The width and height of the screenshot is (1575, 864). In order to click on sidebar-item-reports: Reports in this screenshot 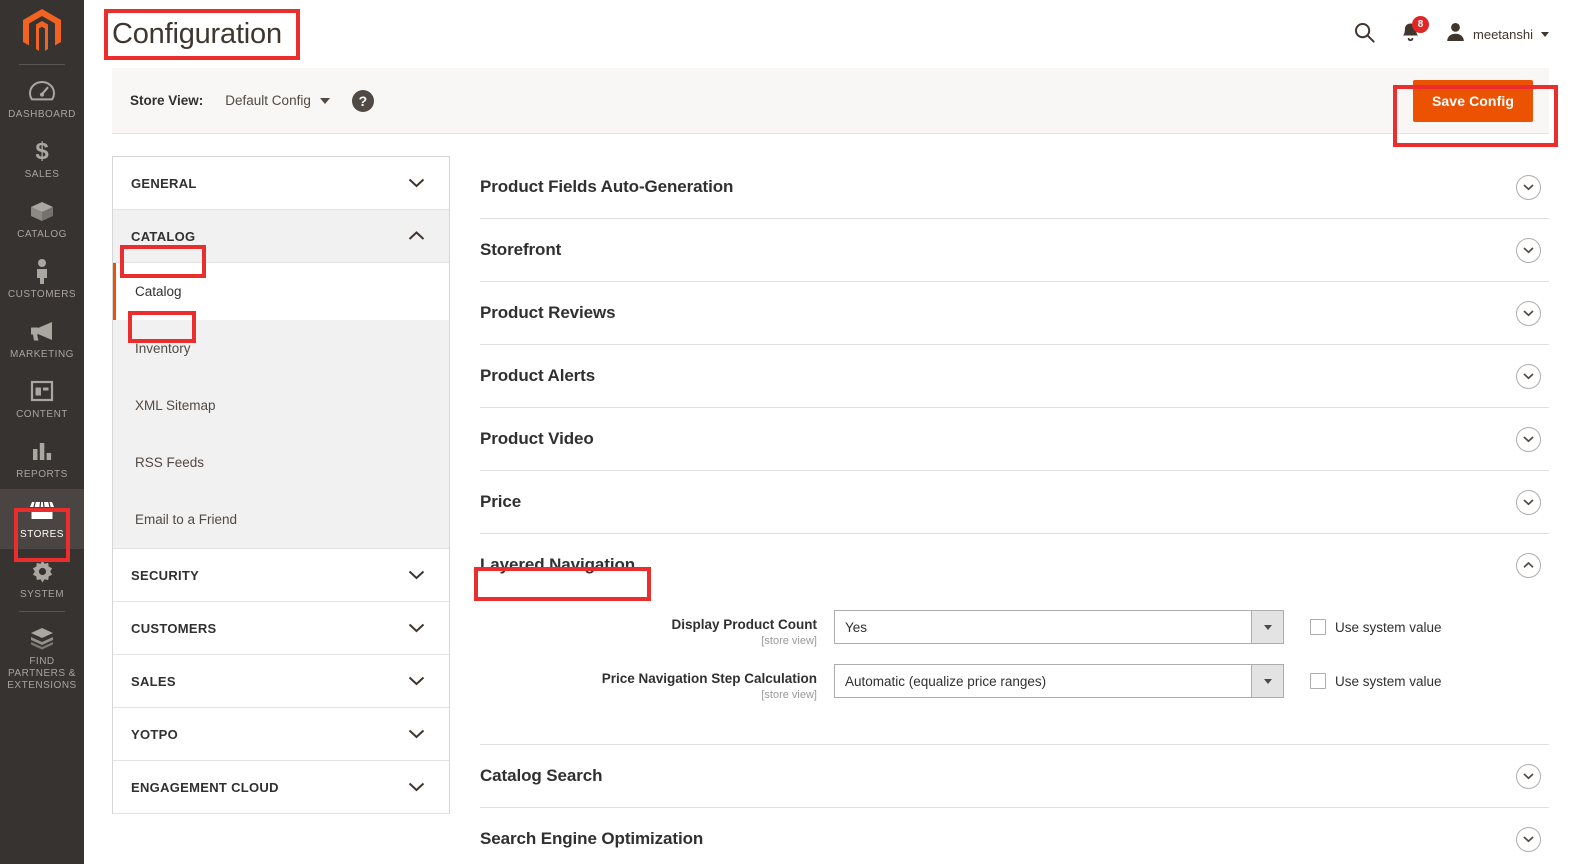, I will do `click(42, 459)`.